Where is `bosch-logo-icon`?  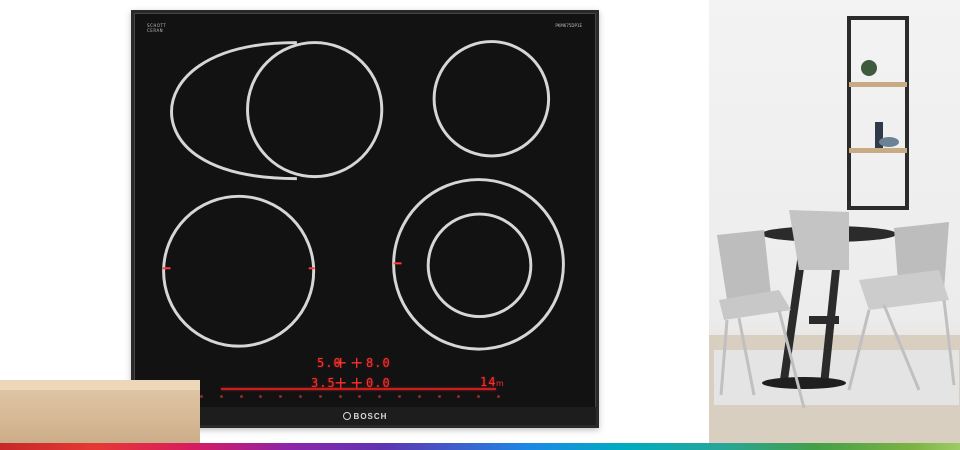 bosch-logo-icon is located at coordinates (346, 416).